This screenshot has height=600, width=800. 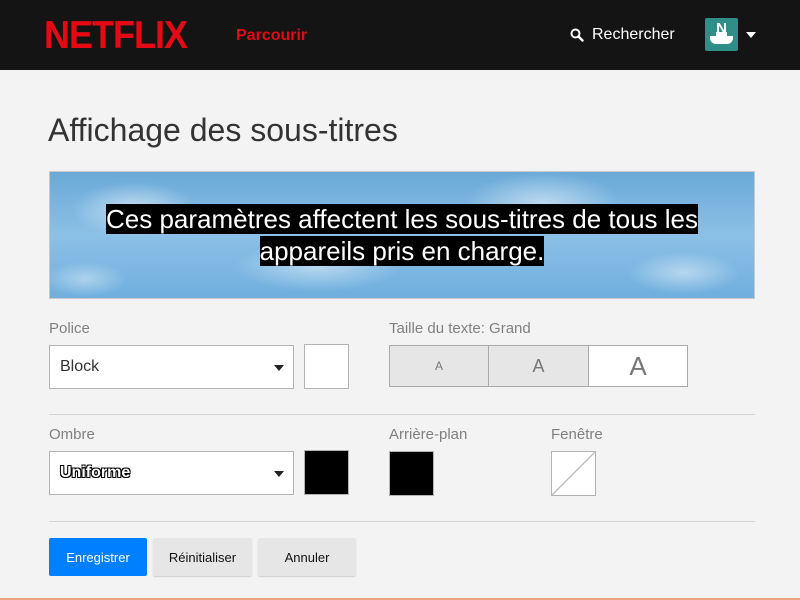 I want to click on reset-button: Réinitialiser, so click(x=202, y=557).